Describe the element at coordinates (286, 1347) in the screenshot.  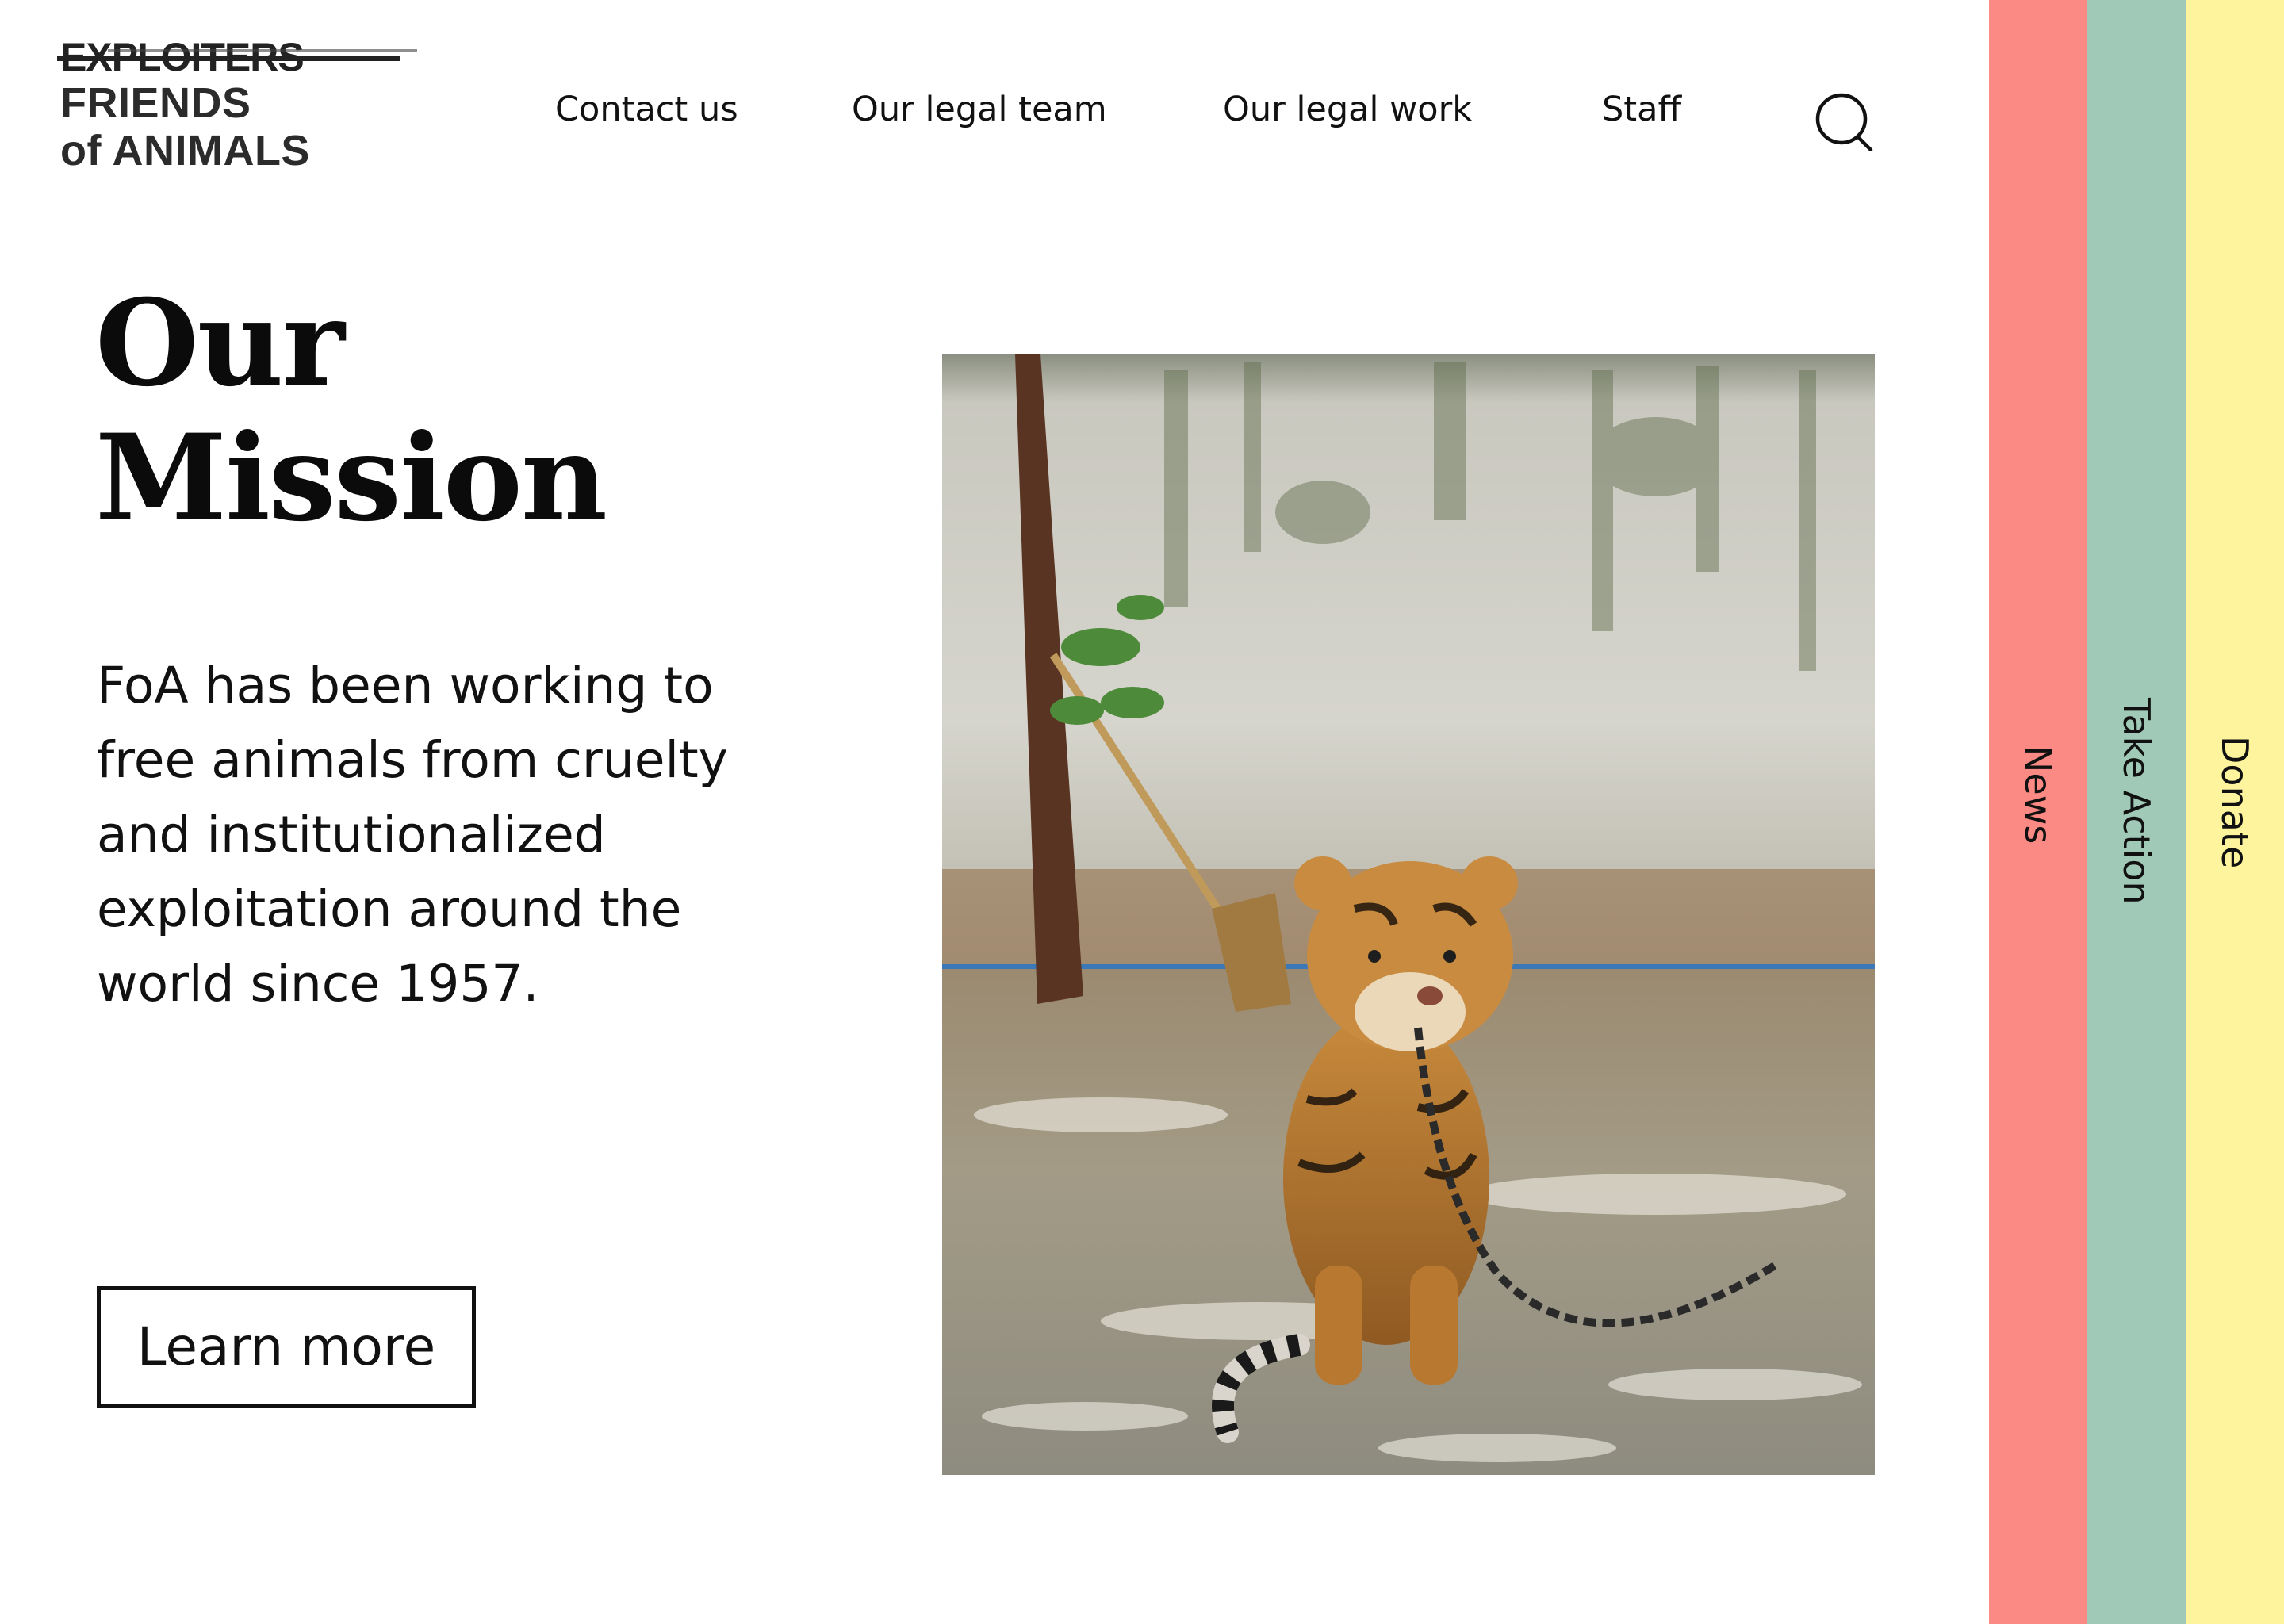
I see `learn-more-button: Learn more` at that location.